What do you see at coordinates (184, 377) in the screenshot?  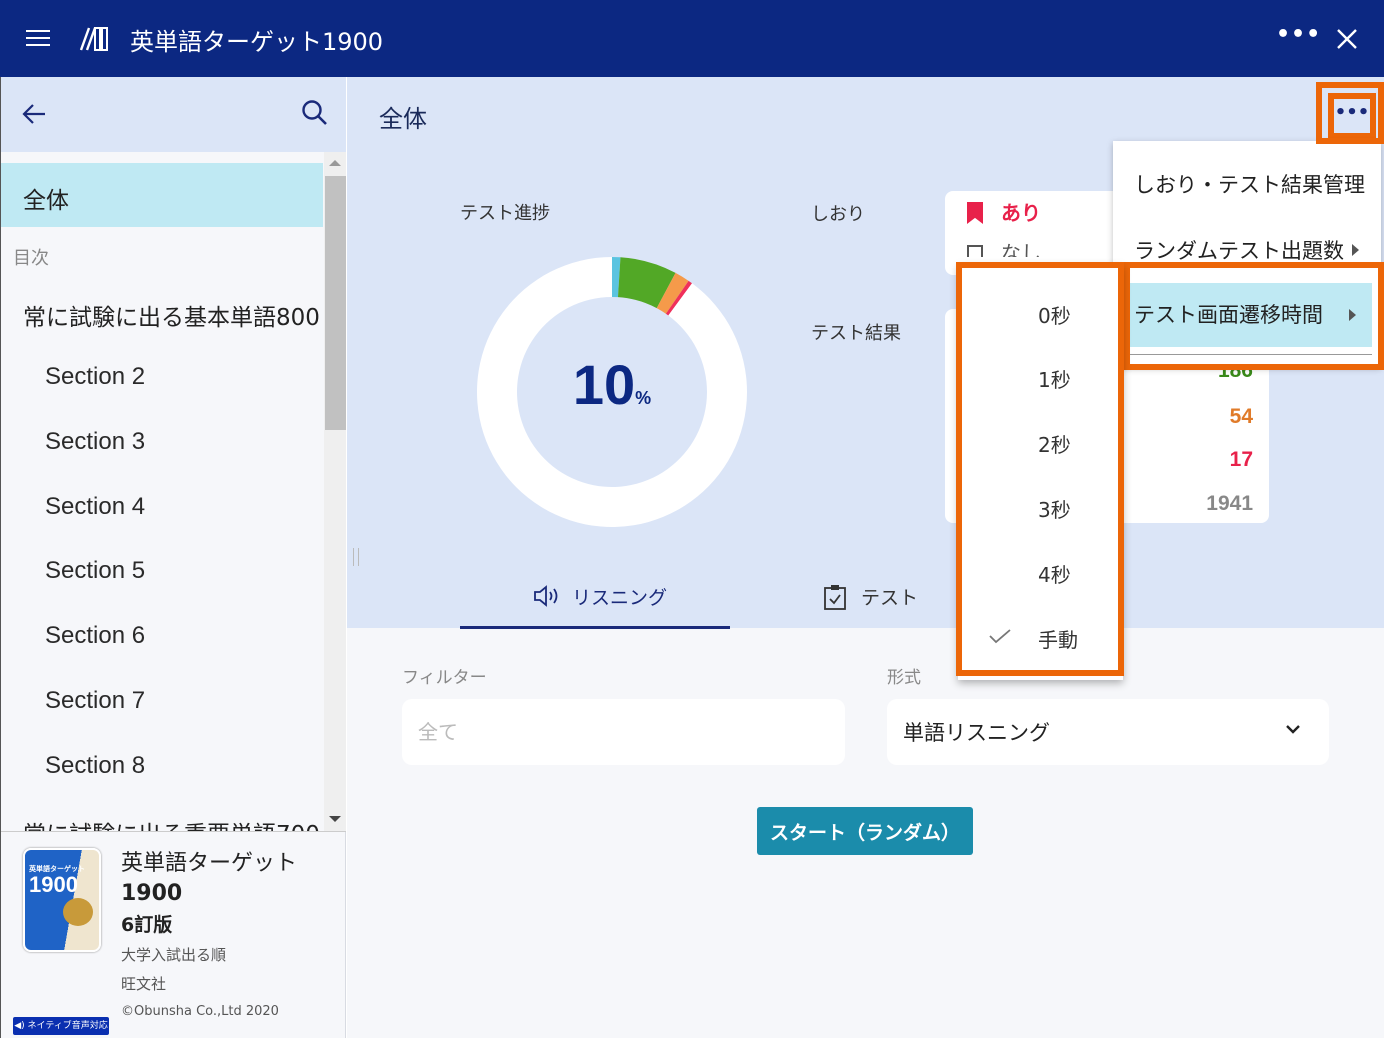 I see `sidebar-item-section-2: Section 2` at bounding box center [184, 377].